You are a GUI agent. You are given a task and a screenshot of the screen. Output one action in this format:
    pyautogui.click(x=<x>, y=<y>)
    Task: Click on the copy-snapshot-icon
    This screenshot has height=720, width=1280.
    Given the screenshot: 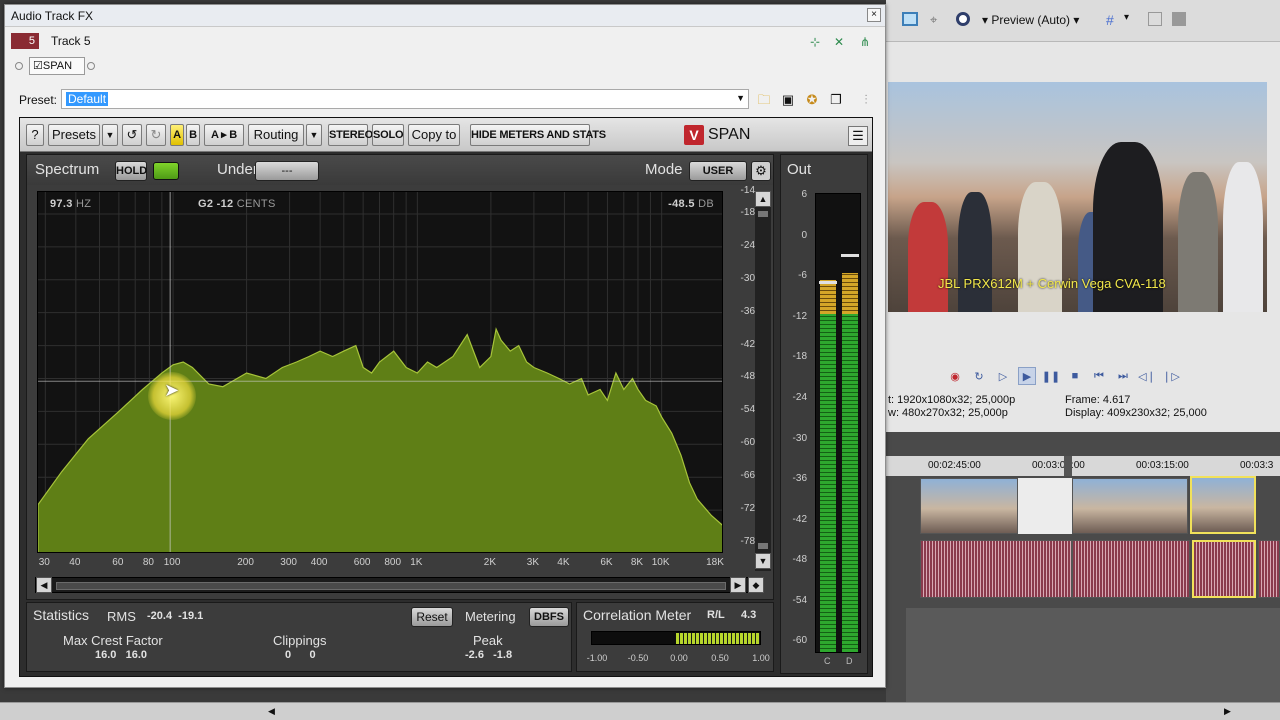 What is the action you would take?
    pyautogui.click(x=1155, y=19)
    